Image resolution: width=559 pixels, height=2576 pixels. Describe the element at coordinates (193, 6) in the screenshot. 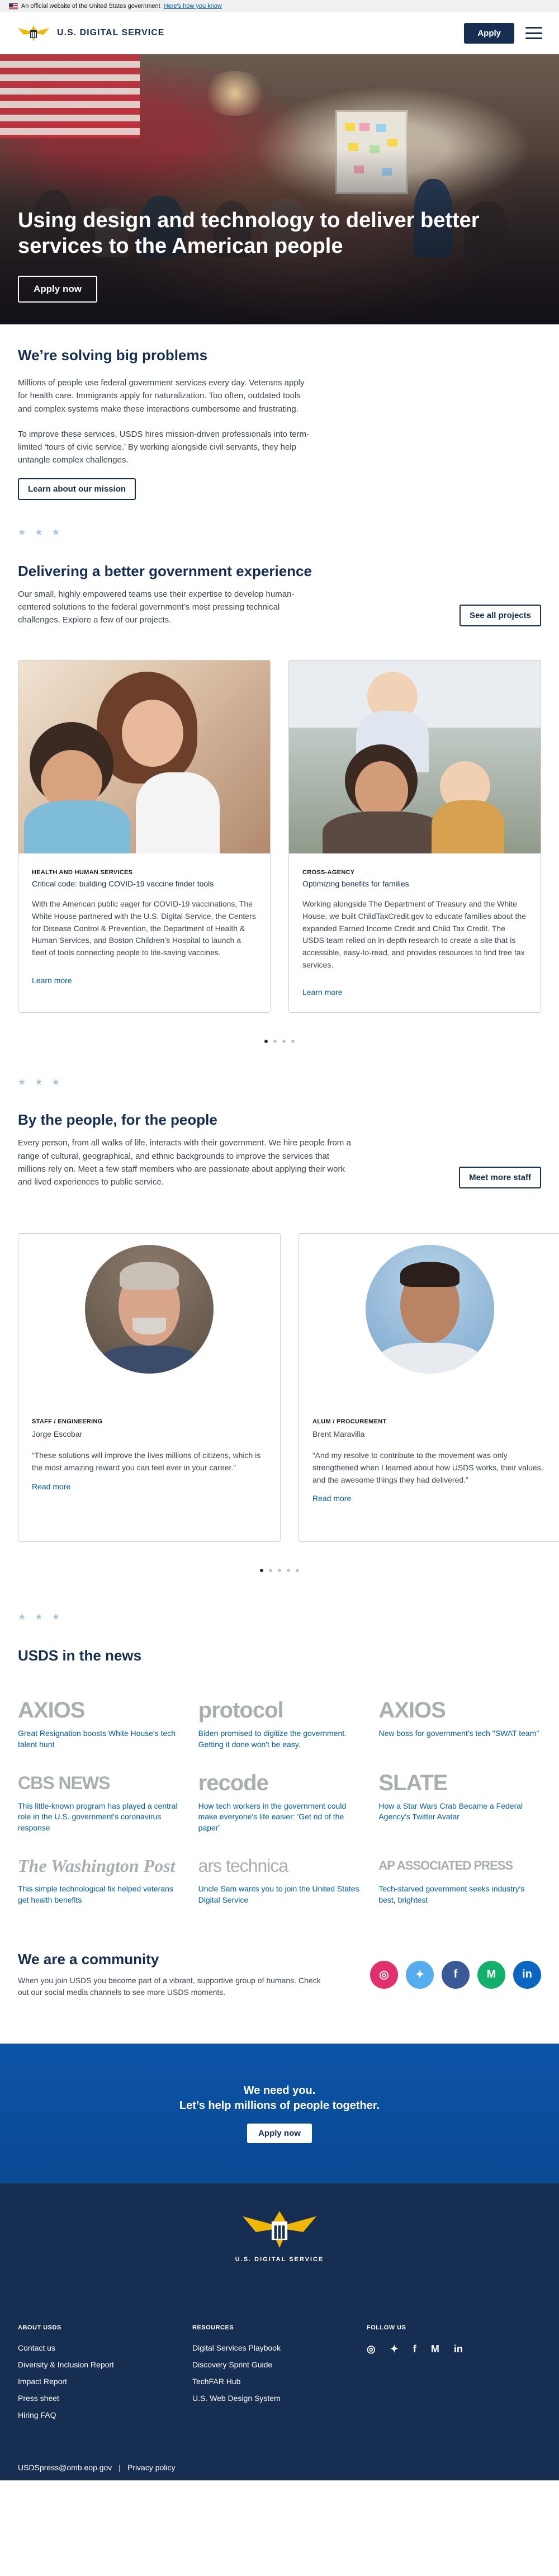

I see `heres-how-you-know-link: Here's how you know` at that location.